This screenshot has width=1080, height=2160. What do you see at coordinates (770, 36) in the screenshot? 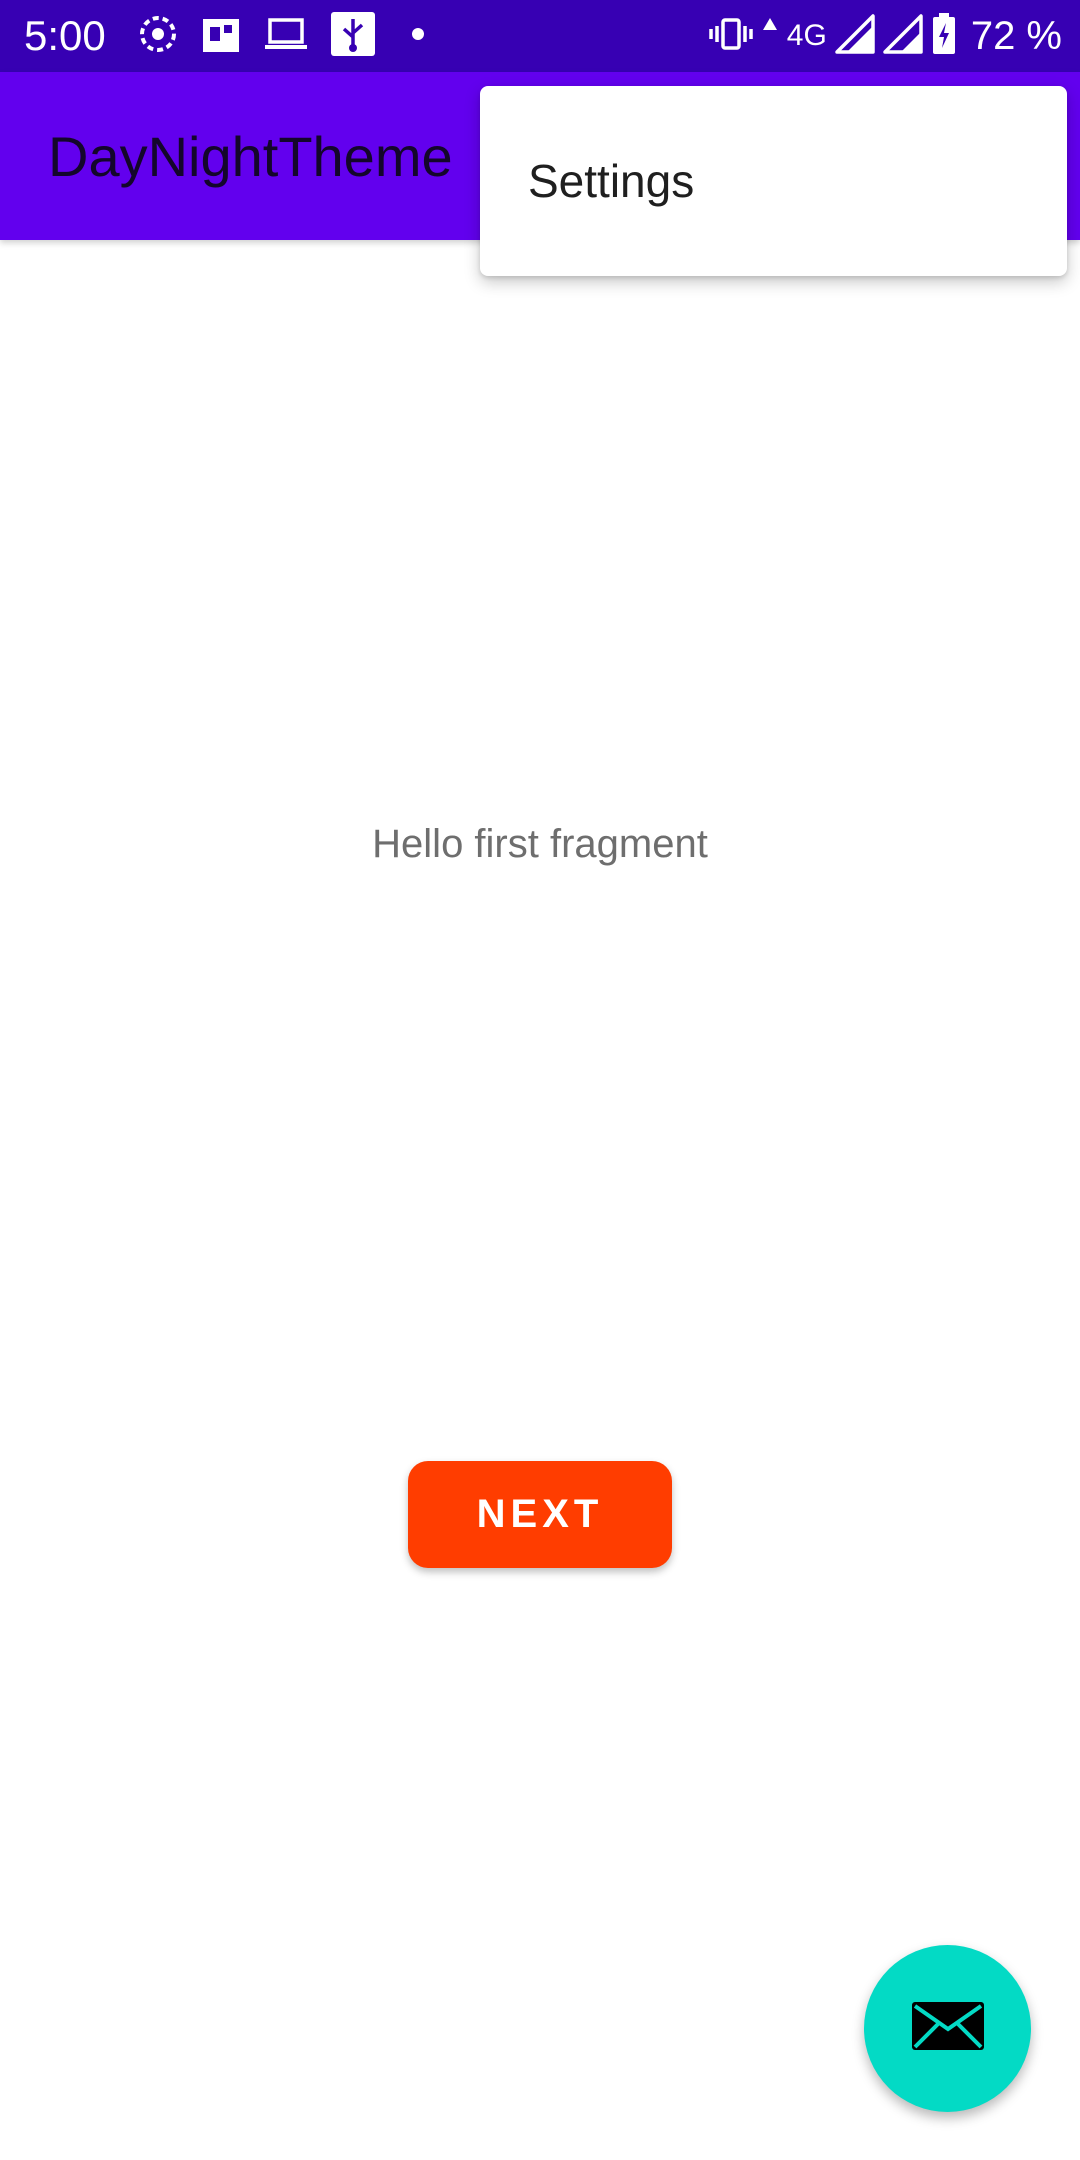
I see `data-arrow-icon` at bounding box center [770, 36].